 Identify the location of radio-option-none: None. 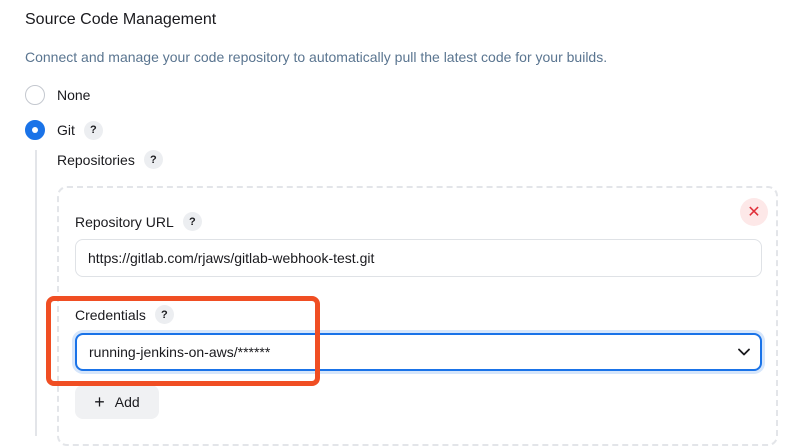
(57, 95).